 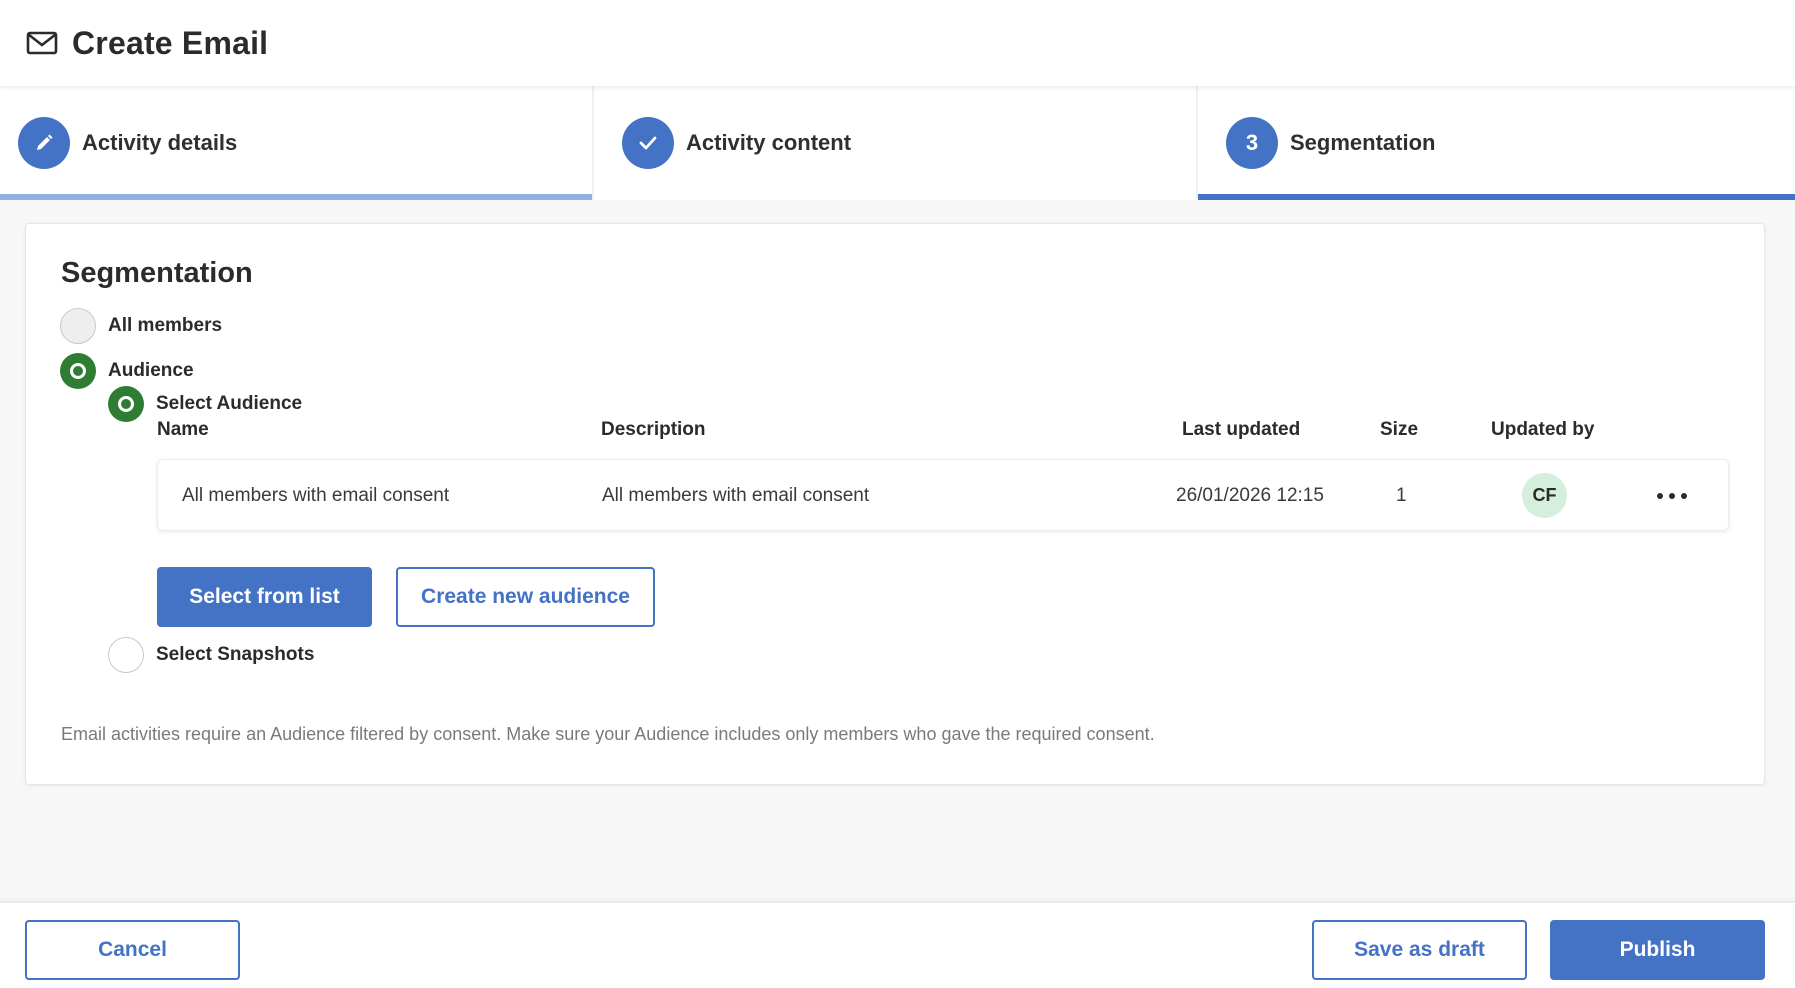 What do you see at coordinates (1657, 950) in the screenshot?
I see `publish-button: Publish` at bounding box center [1657, 950].